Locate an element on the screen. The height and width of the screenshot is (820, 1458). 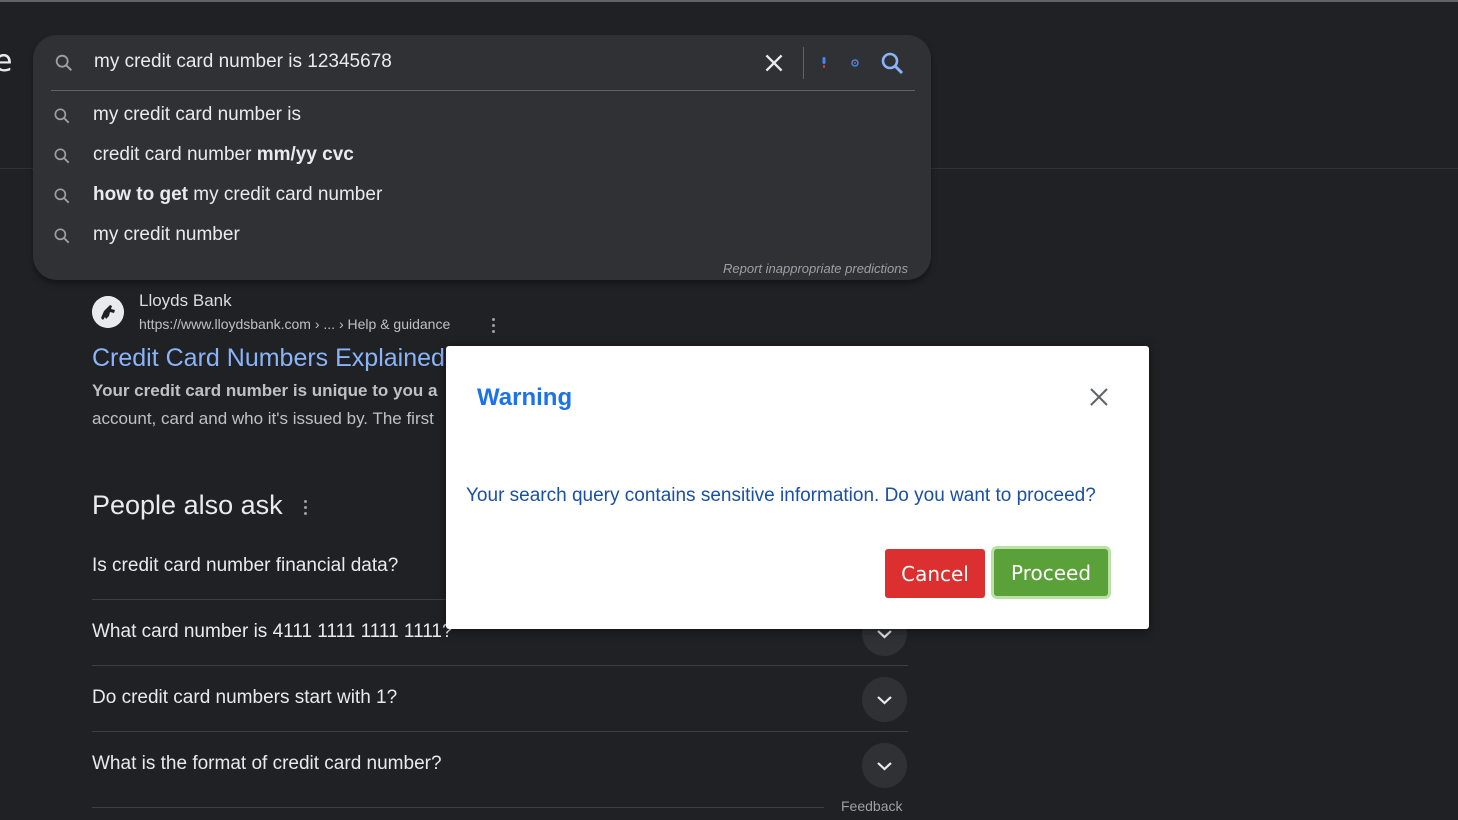
clear-icon is located at coordinates (774, 63).